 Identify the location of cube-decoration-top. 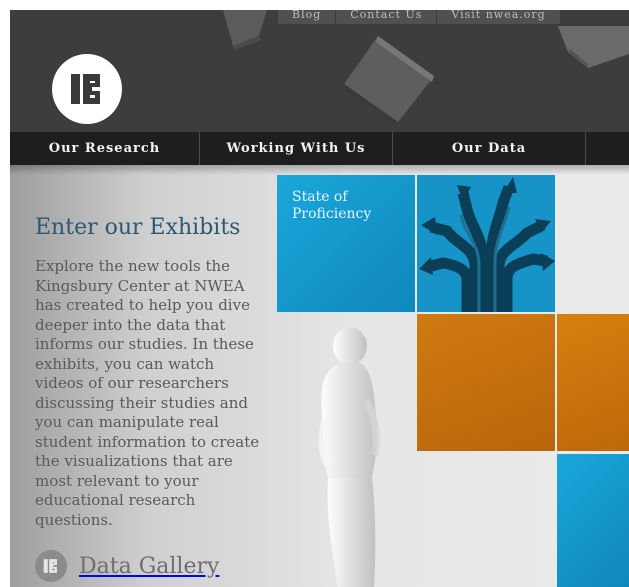
(245, 30).